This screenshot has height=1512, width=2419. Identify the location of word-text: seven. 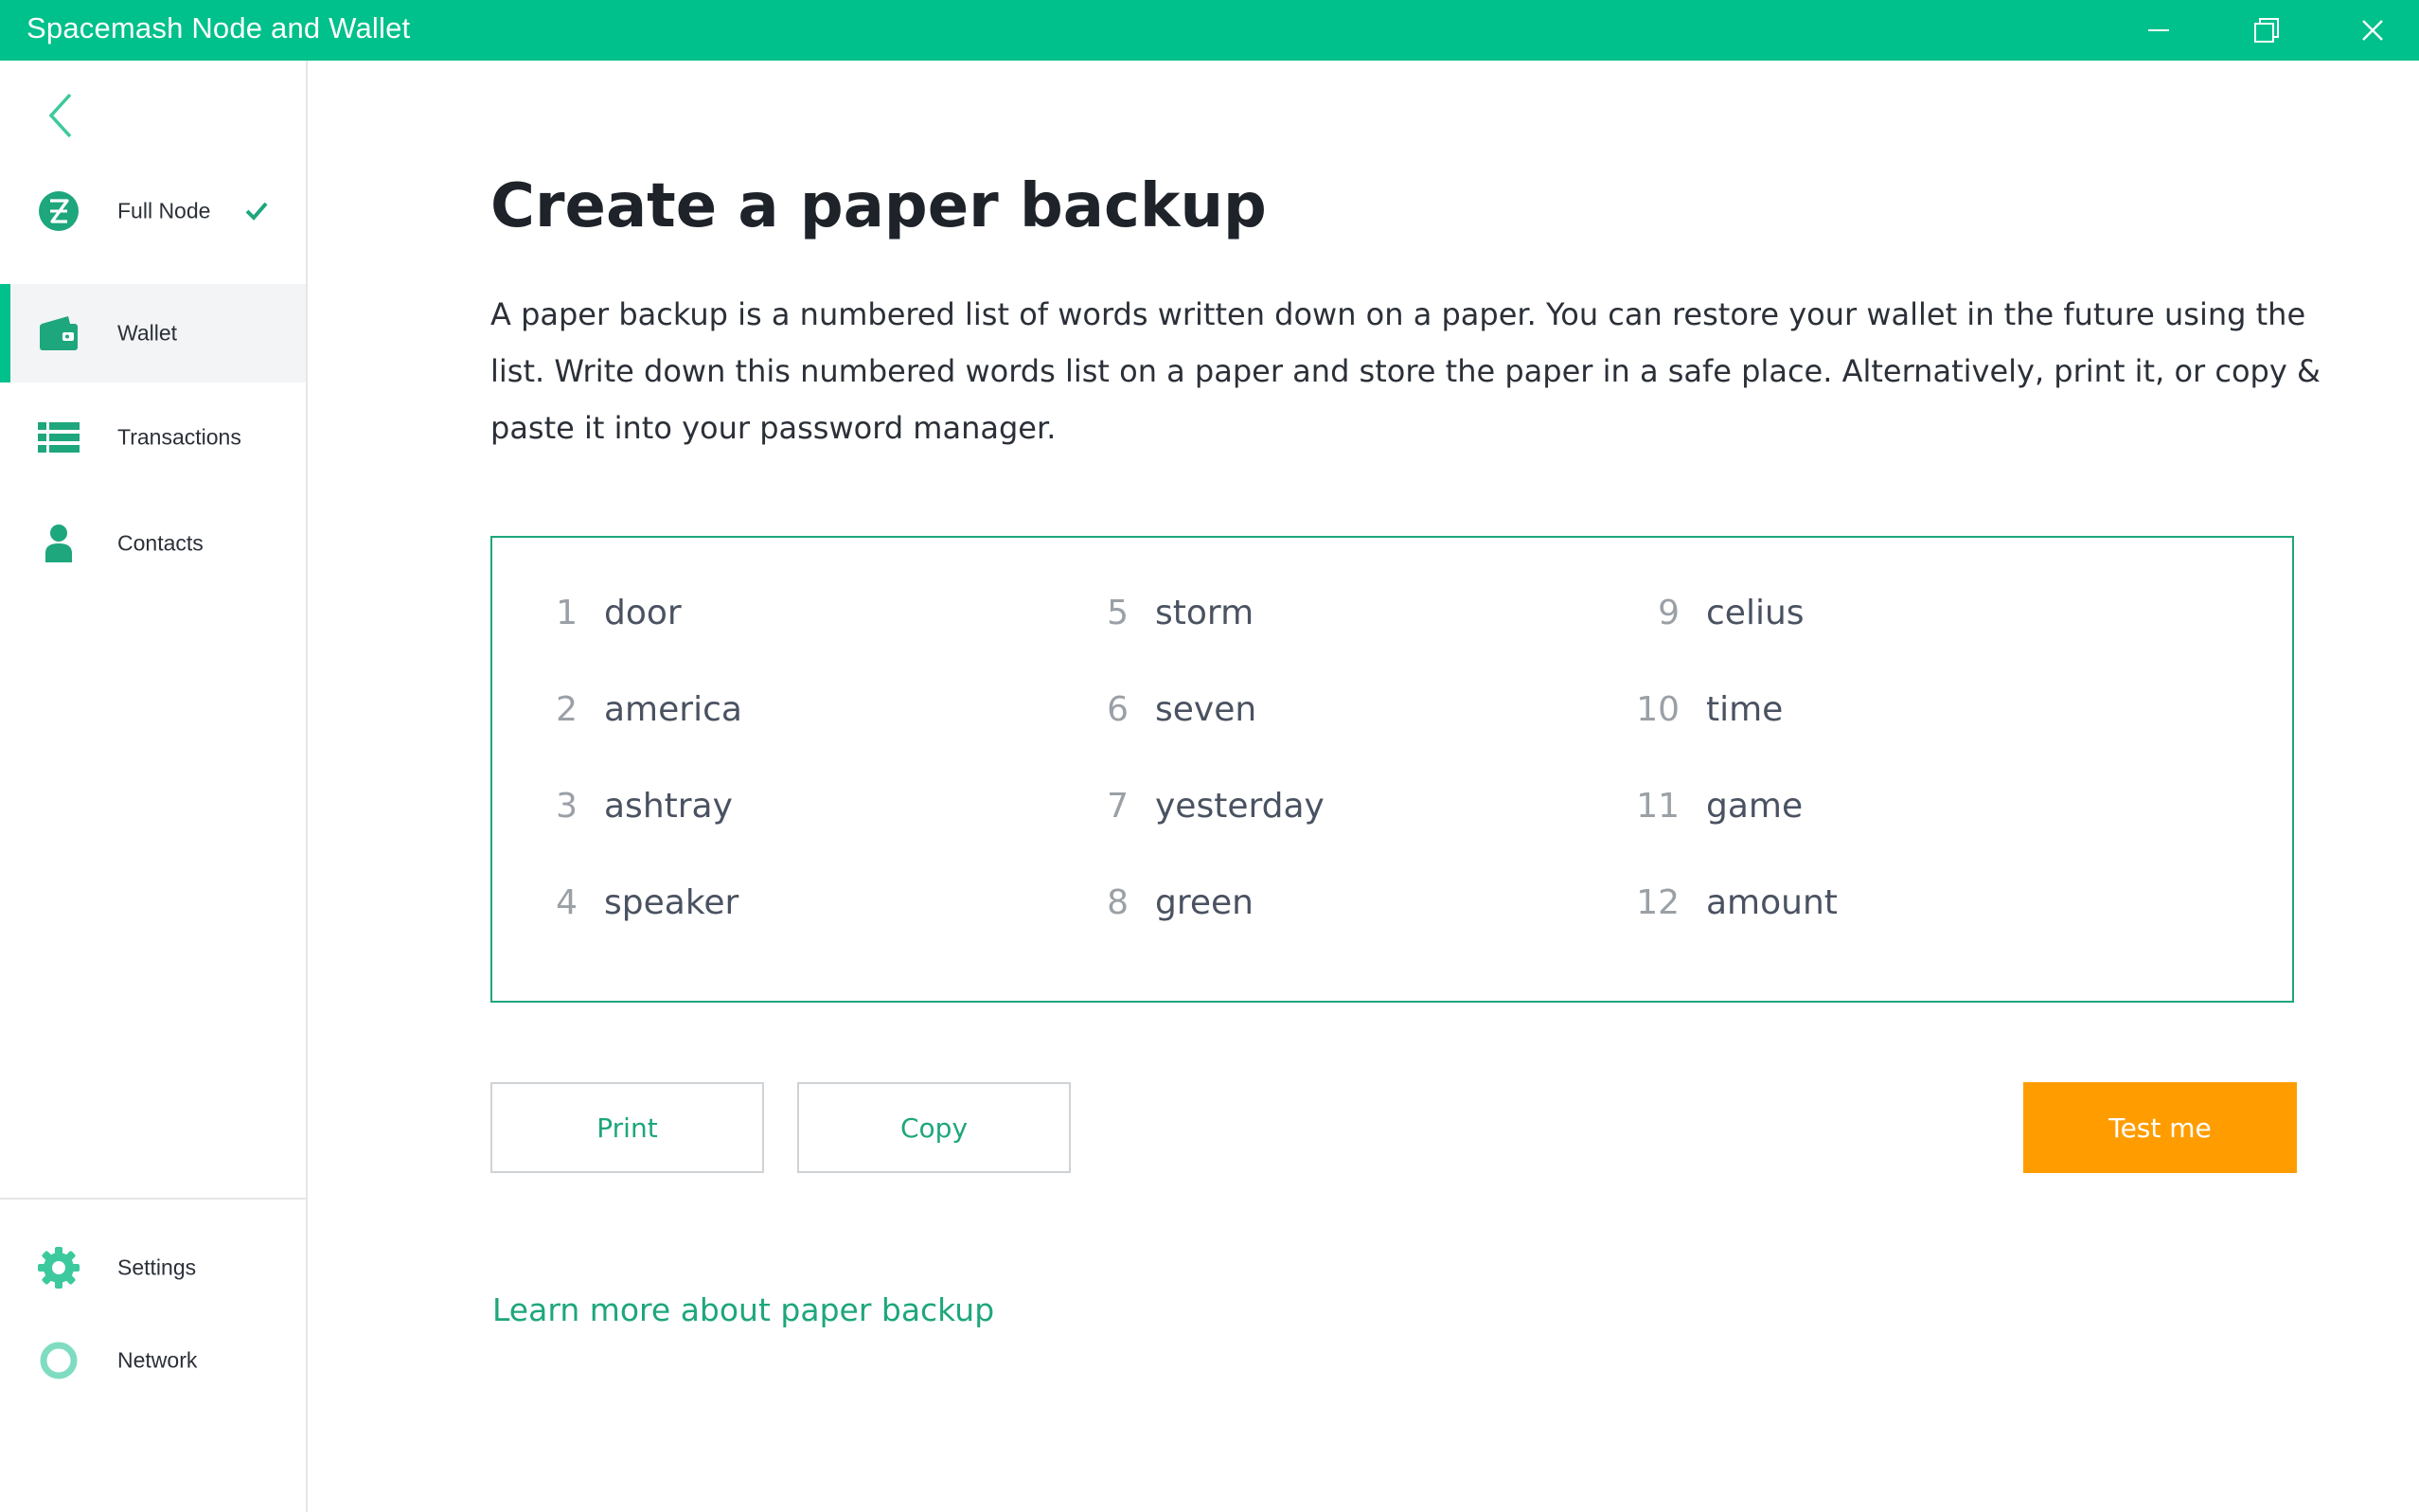
(1206, 709).